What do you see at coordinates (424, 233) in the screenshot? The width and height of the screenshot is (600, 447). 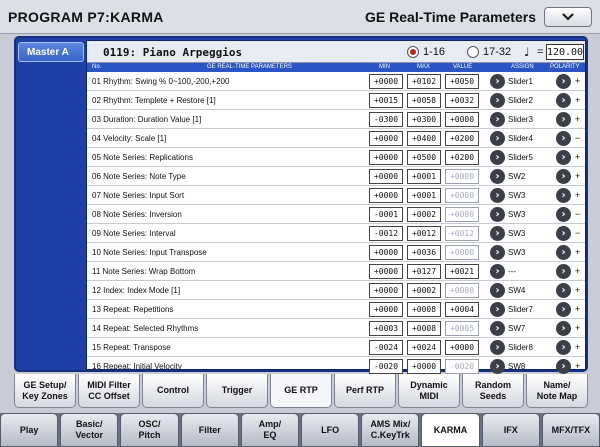 I see `max-field: +0012` at bounding box center [424, 233].